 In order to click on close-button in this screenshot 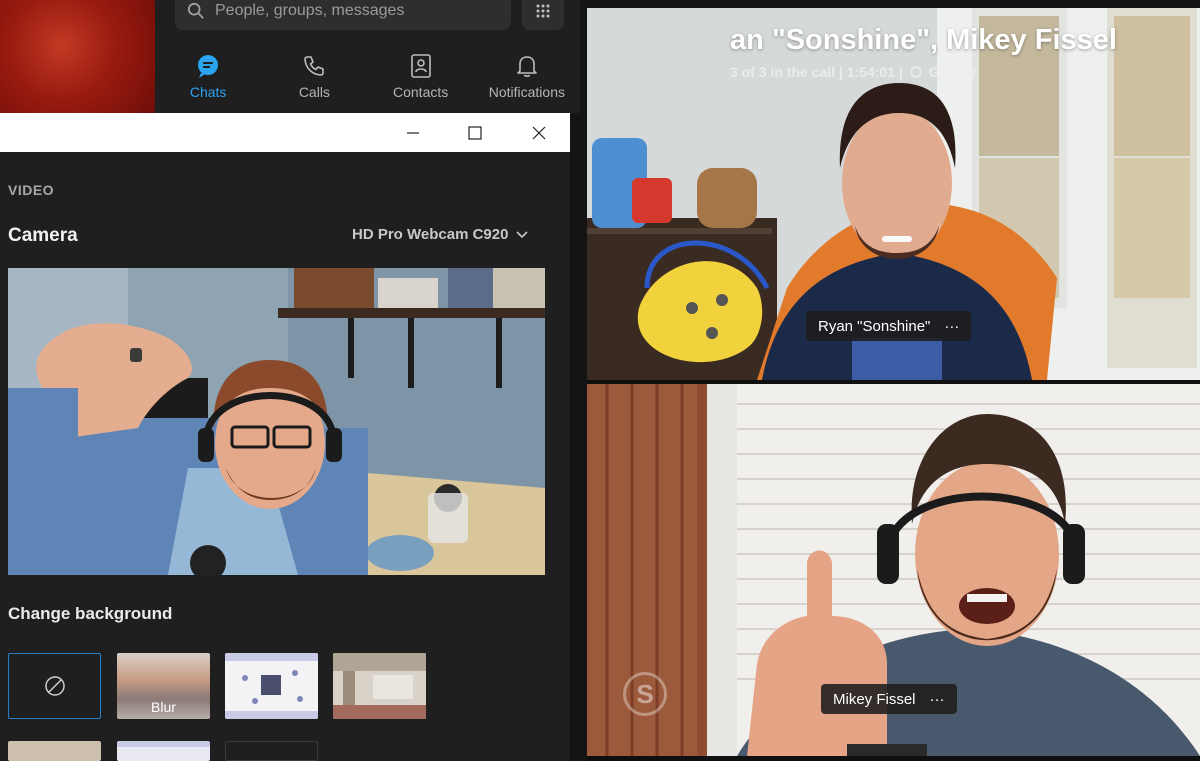, I will do `click(539, 133)`.